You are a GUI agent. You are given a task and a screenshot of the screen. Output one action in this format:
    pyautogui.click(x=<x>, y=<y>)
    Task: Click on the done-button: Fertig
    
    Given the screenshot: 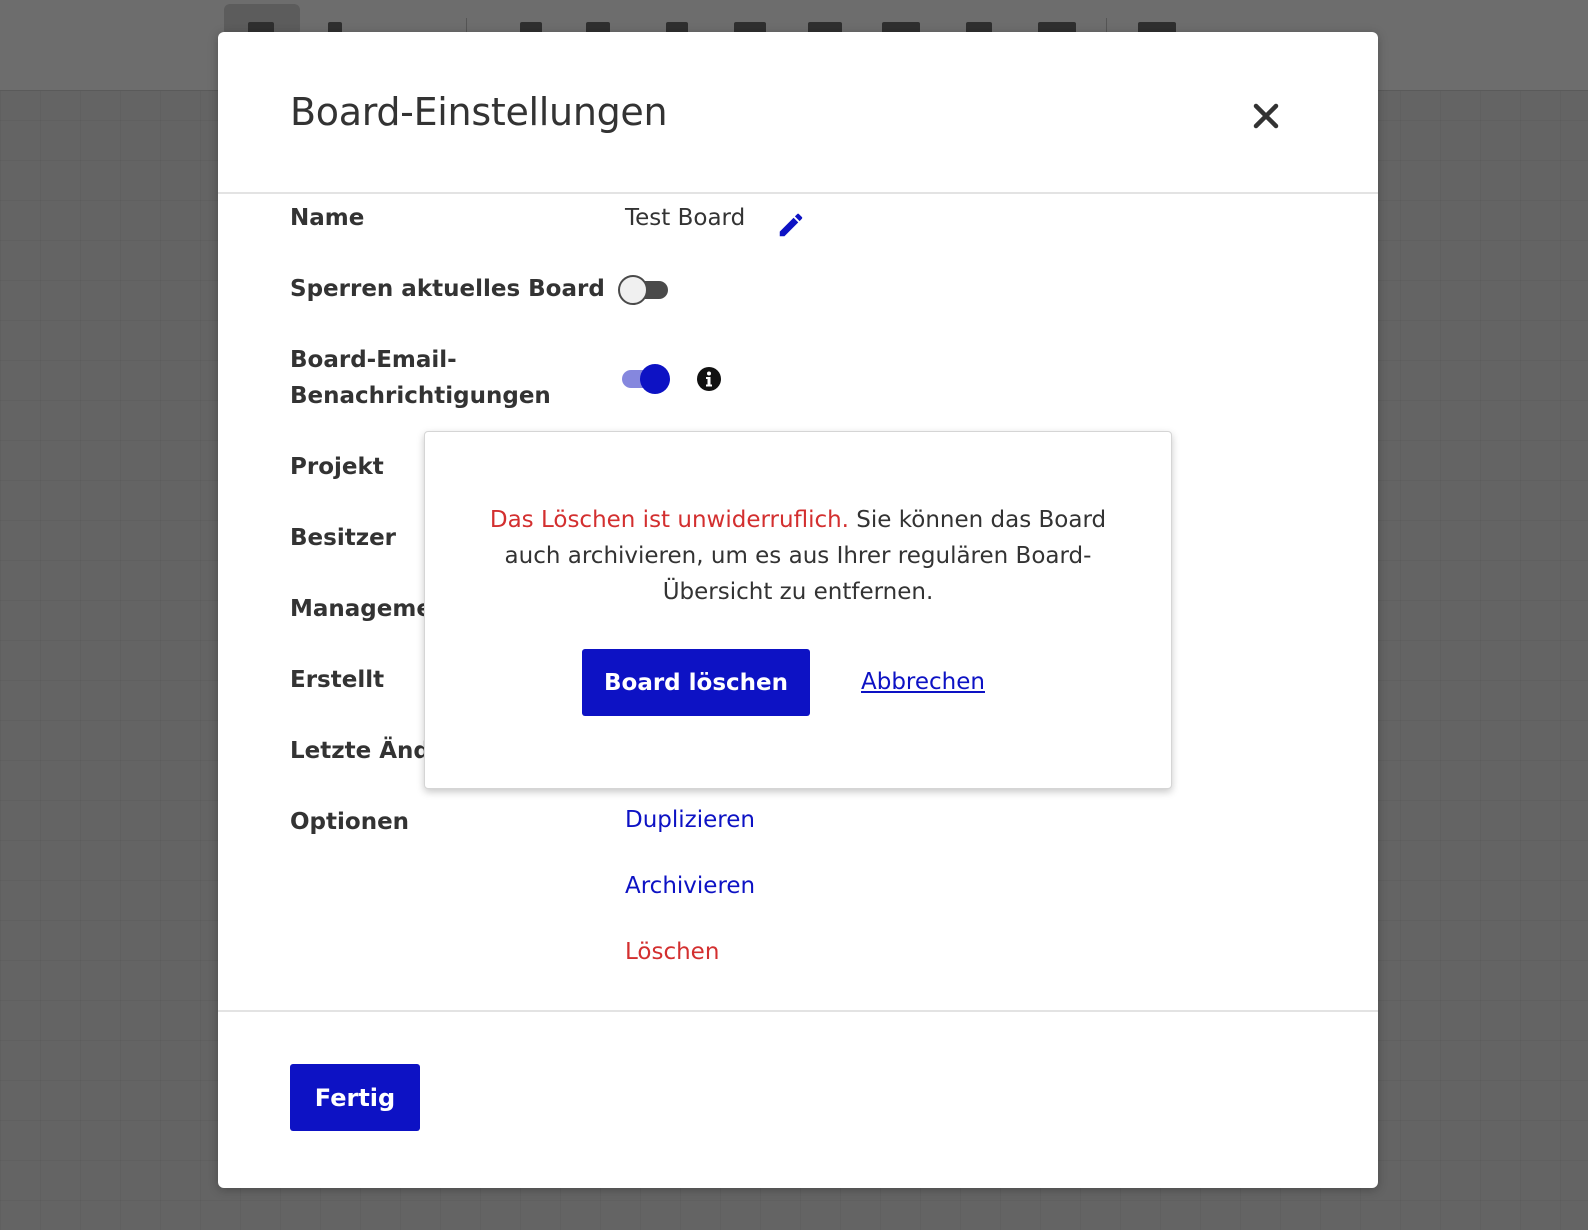 What is the action you would take?
    pyautogui.click(x=355, y=1097)
    